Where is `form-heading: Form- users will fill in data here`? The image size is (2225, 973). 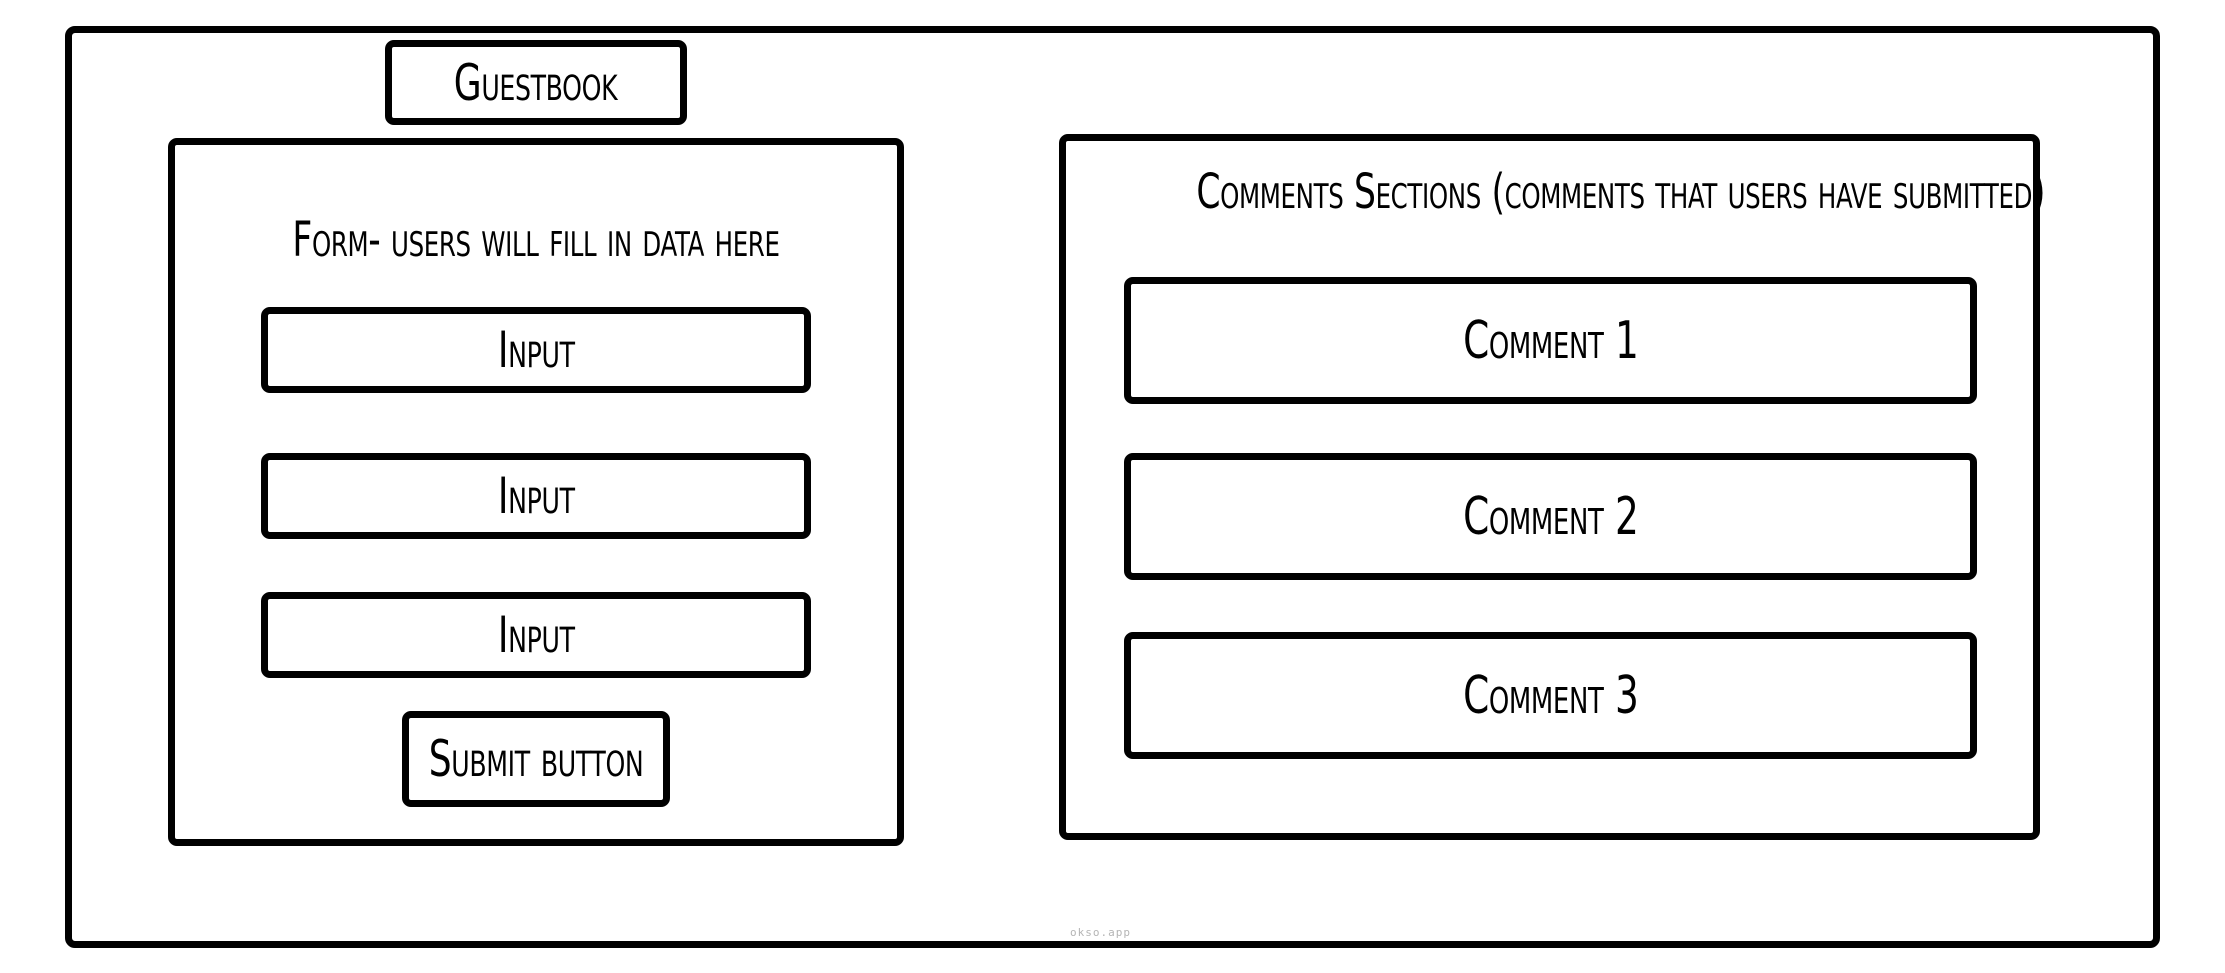 form-heading: Form- users will fill in data here is located at coordinates (536, 240).